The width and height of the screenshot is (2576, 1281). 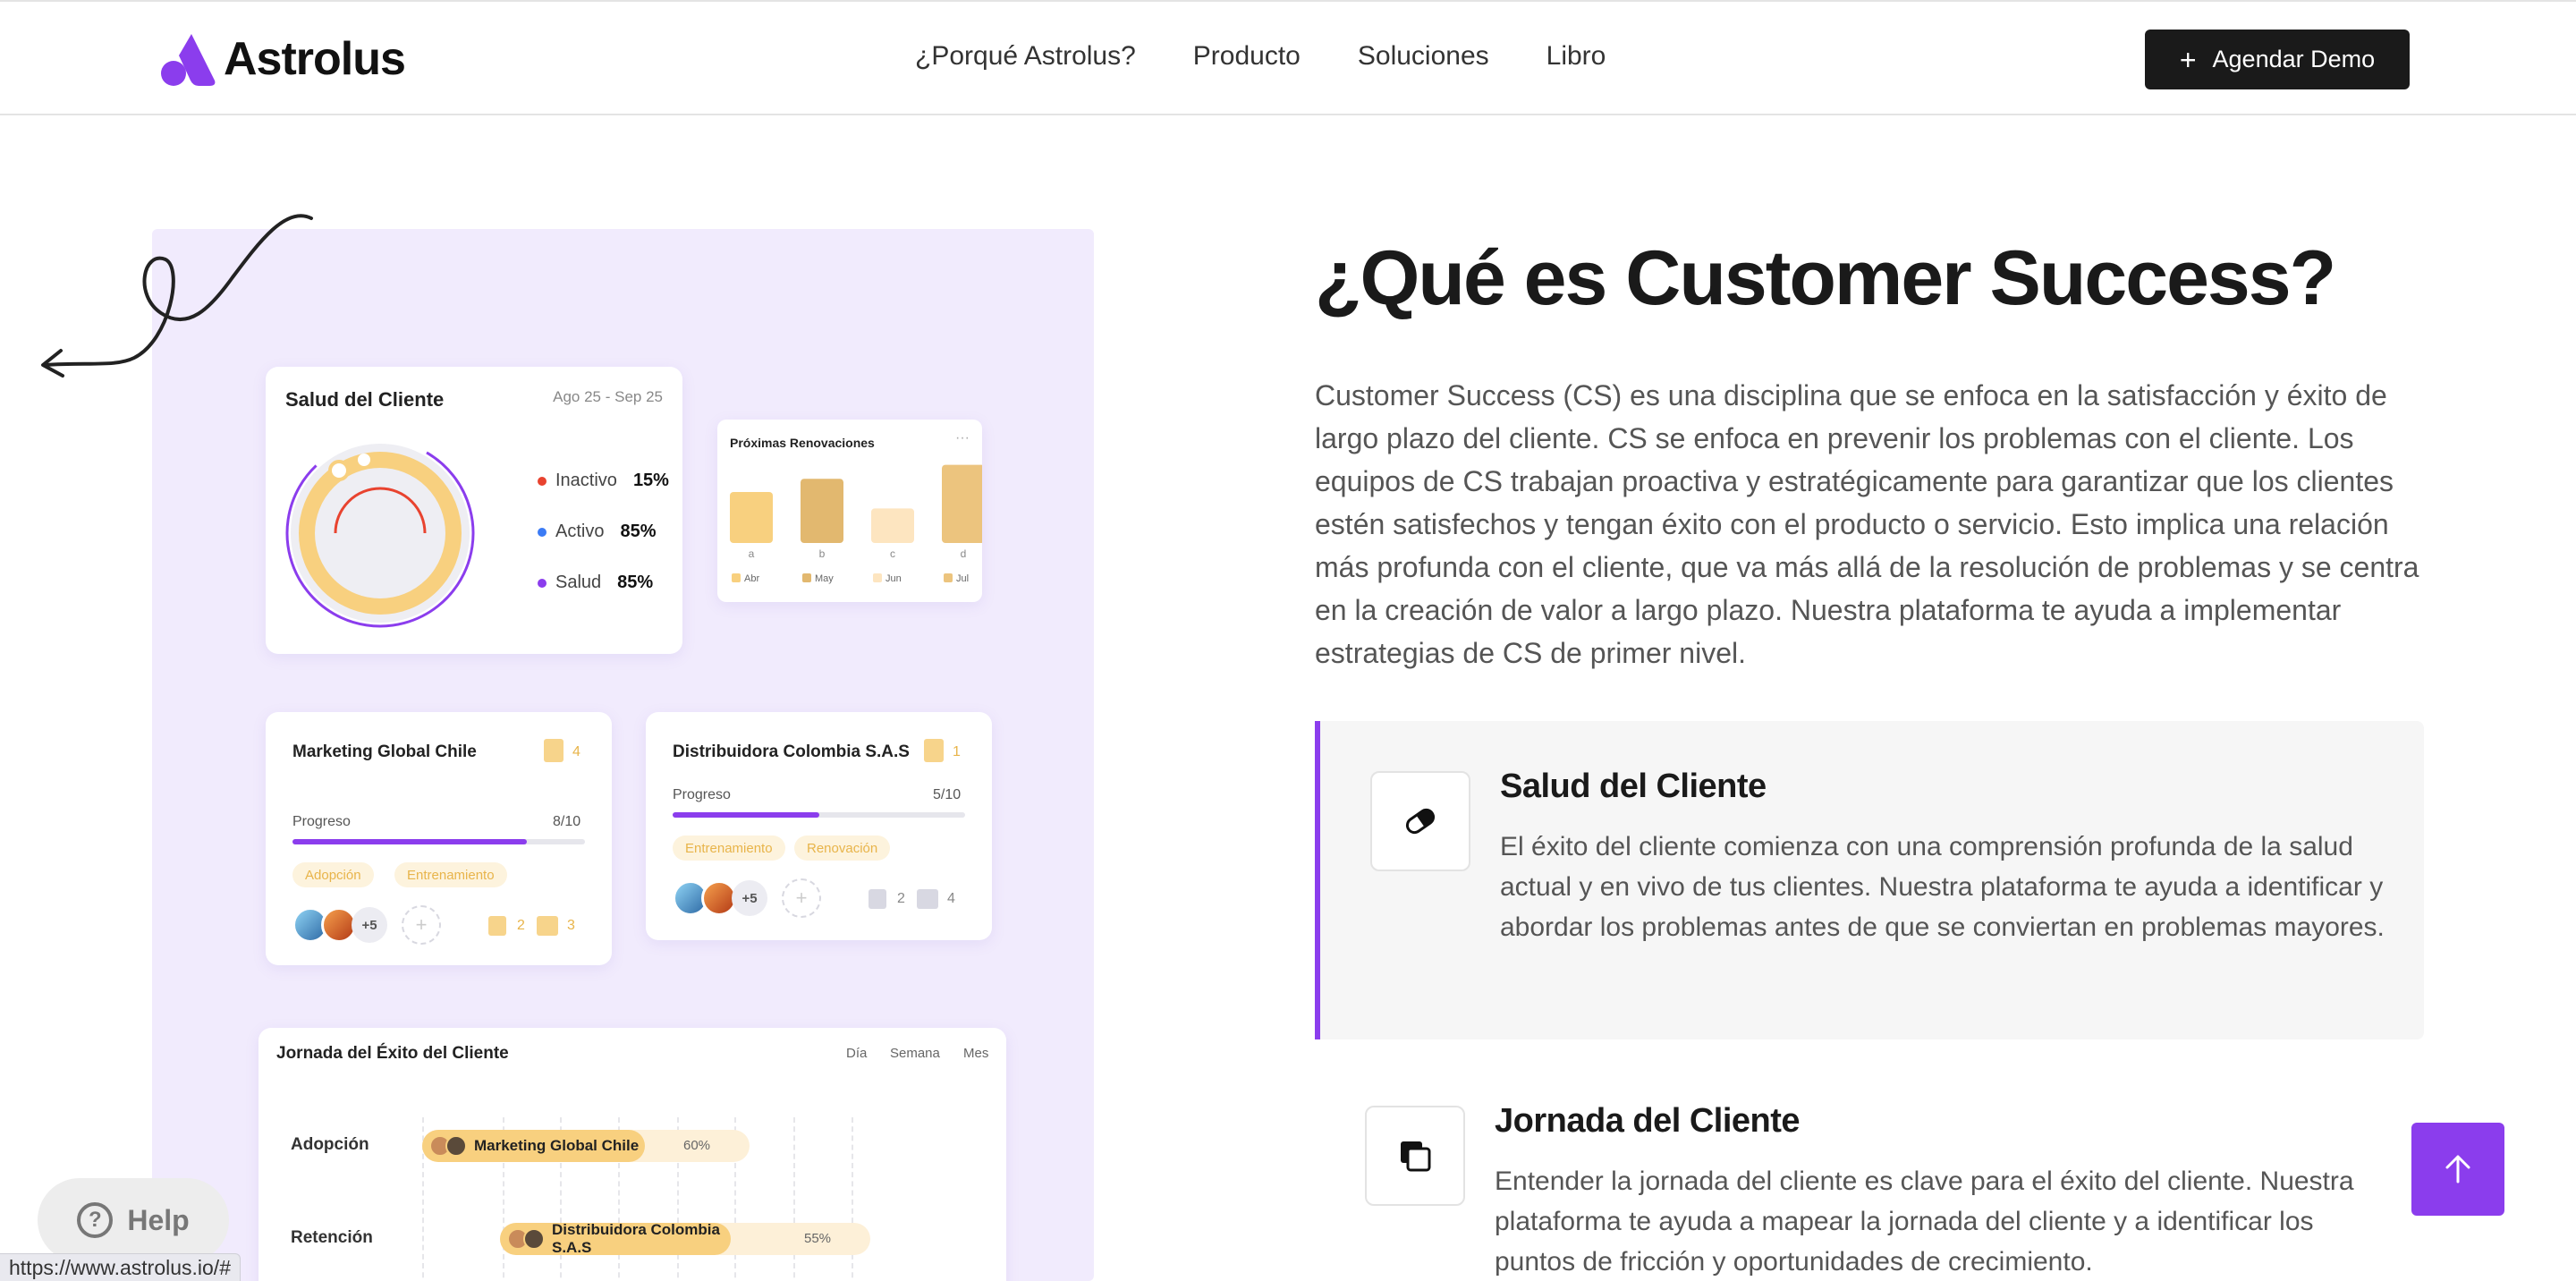 I want to click on progress-value: 5/10, so click(x=947, y=794).